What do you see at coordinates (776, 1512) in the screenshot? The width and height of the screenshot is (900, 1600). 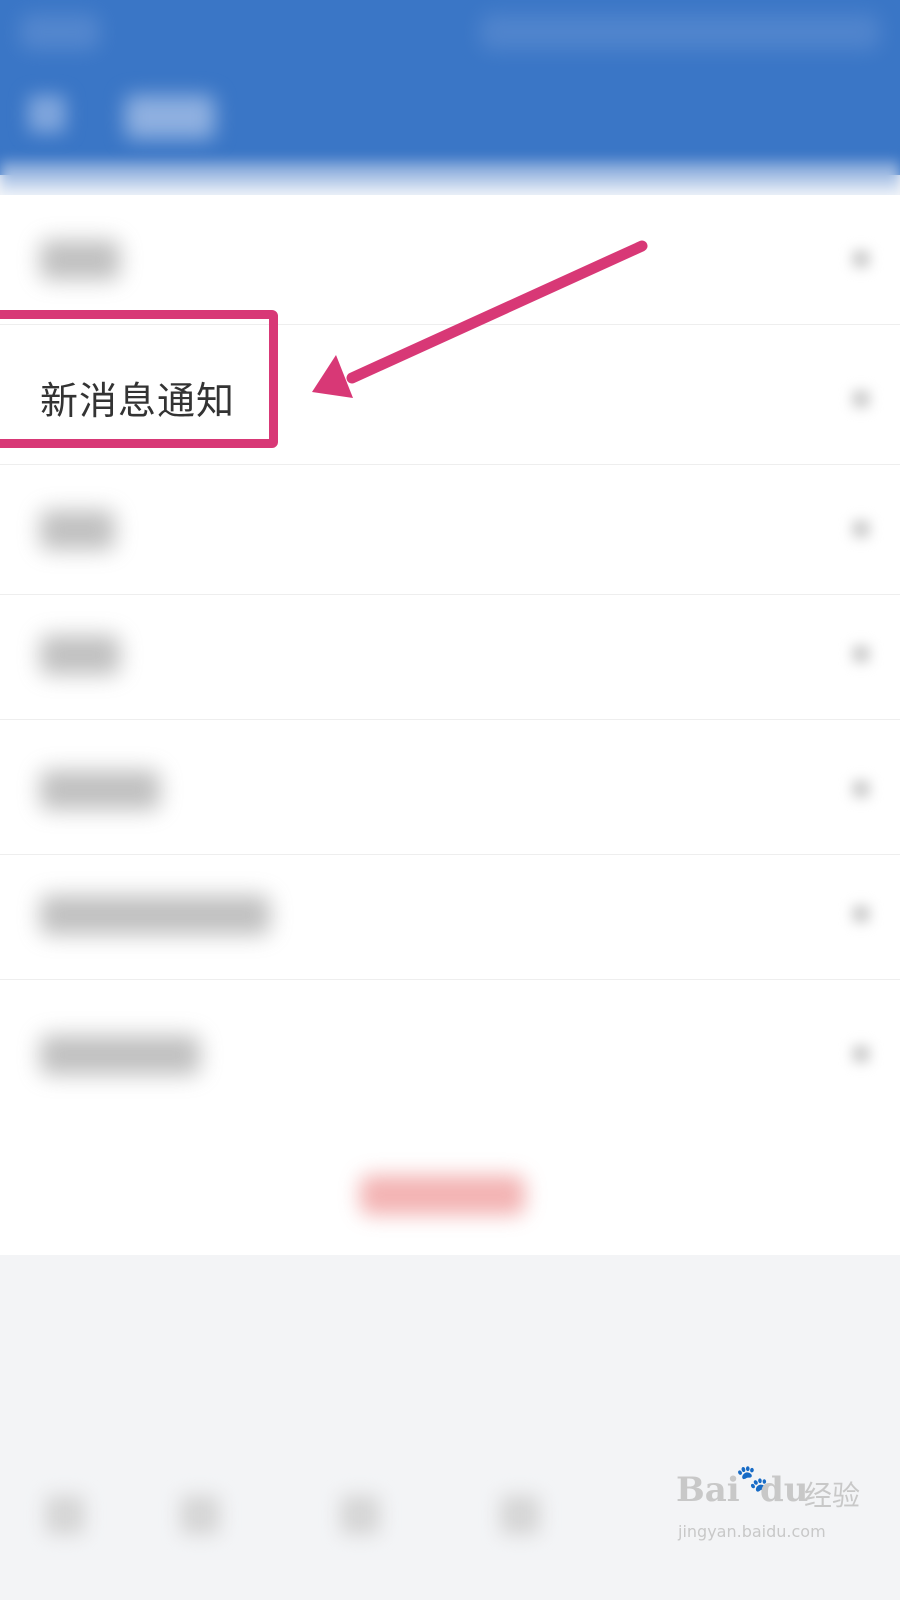 I see `baidu-jingyan-watermark: Bai 🐾 du 经验 jingyan.baidu.com` at bounding box center [776, 1512].